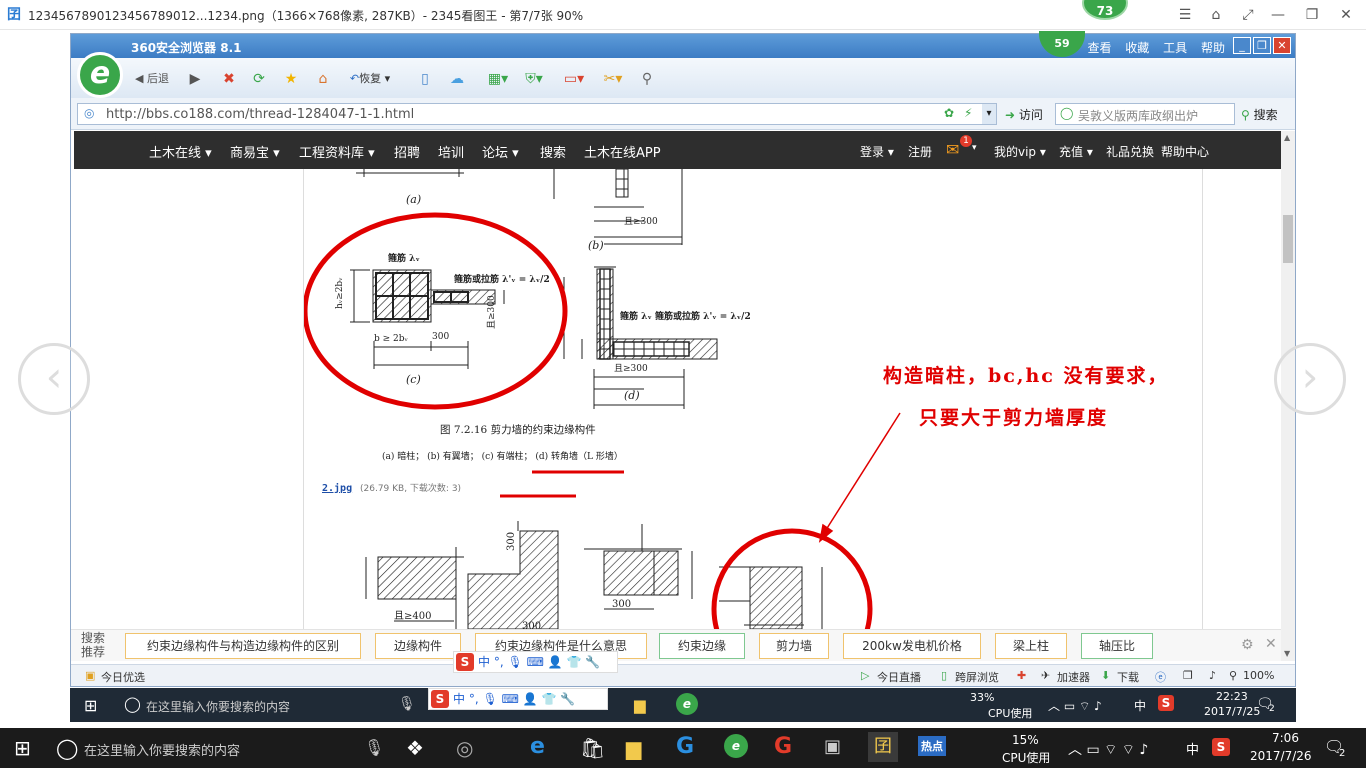  Describe the element at coordinates (613, 79) in the screenshot. I see `screenshot-icon: ✂▾` at that location.